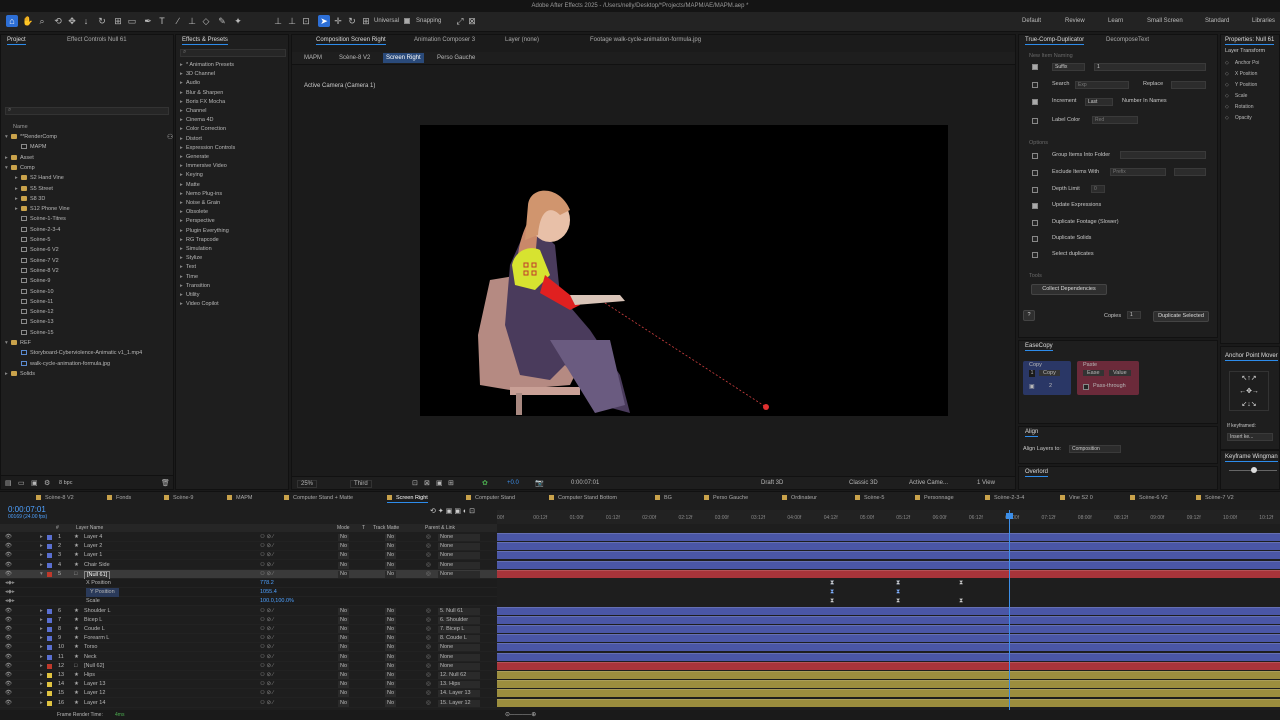 This screenshot has width=1280, height=720. What do you see at coordinates (248, 556) in the screenshot?
I see `layer-row: 👁 ▸ 3 ★ Layer 1 ⚇ ⊘ ∕ No No ◎ None` at bounding box center [248, 556].